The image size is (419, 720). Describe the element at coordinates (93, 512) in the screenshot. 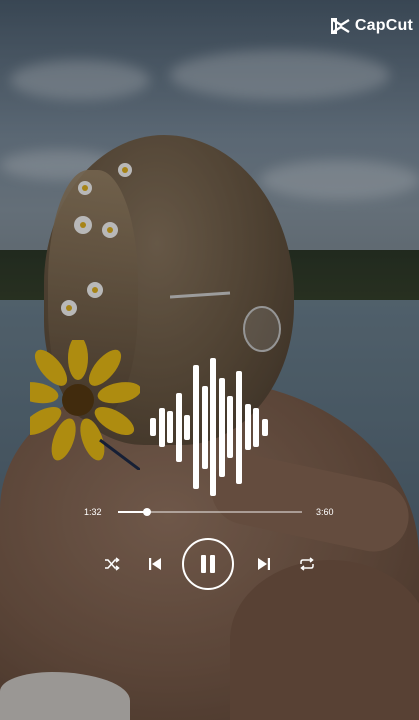

I see `elapsed-time: 1:32` at that location.